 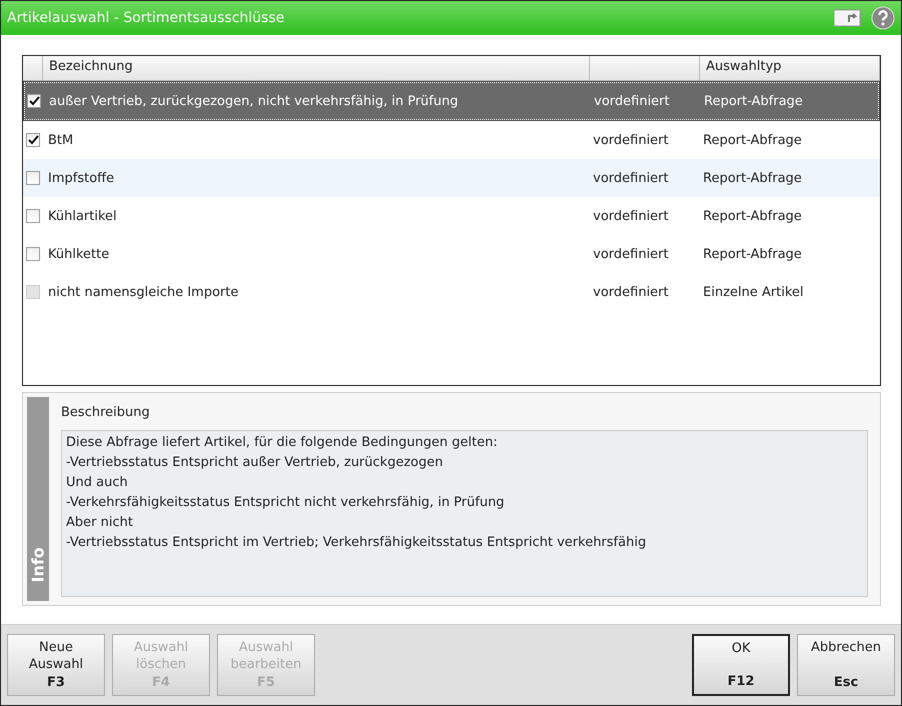 What do you see at coordinates (451, 254) in the screenshot?
I see `table-row: Kühlkette vordefiniert Report-Abfrage` at bounding box center [451, 254].